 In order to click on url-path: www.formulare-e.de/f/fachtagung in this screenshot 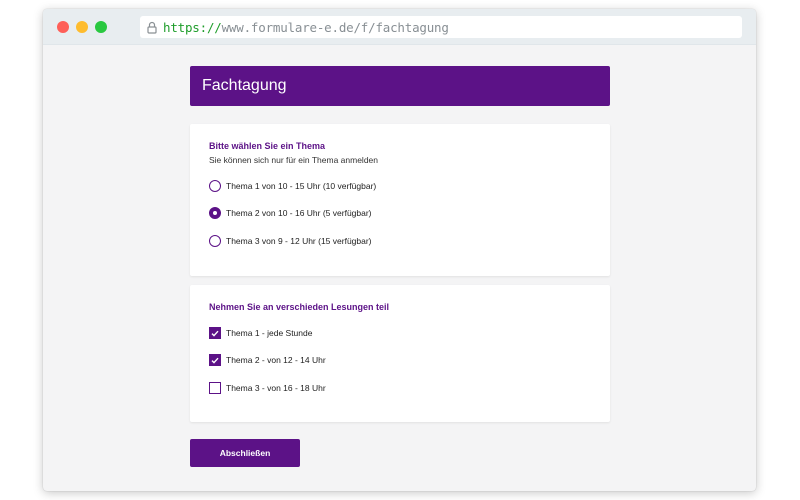, I will do `click(335, 27)`.